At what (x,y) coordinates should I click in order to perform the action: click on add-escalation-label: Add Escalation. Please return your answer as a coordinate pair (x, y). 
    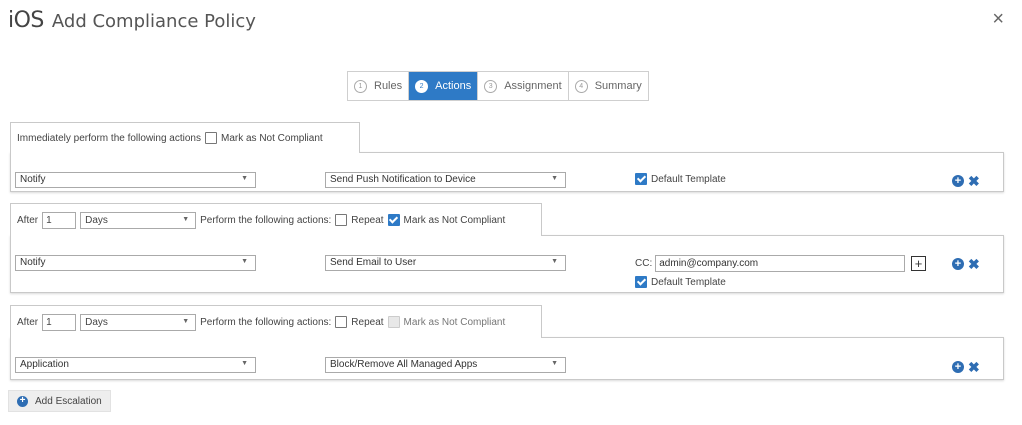
    Looking at the image, I should click on (68, 401).